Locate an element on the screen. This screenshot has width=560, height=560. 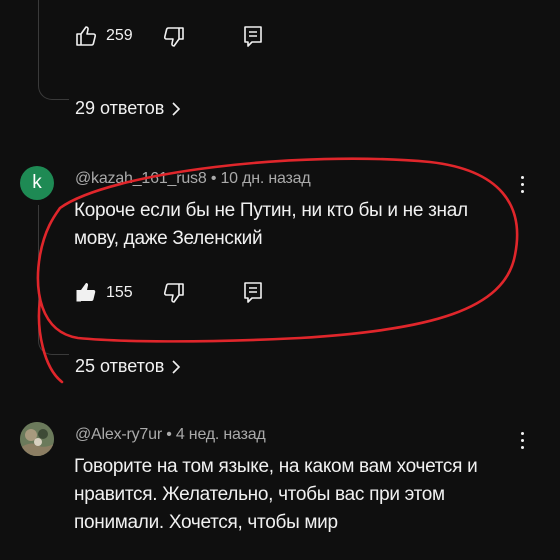
comment-meta: @Alex-ry7ur • 4 нед. назад is located at coordinates (170, 435).